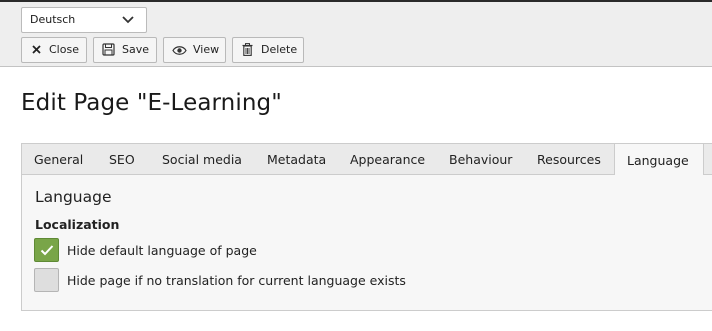 This screenshot has width=712, height=331. What do you see at coordinates (569, 159) in the screenshot?
I see `tab-resources: Resources` at bounding box center [569, 159].